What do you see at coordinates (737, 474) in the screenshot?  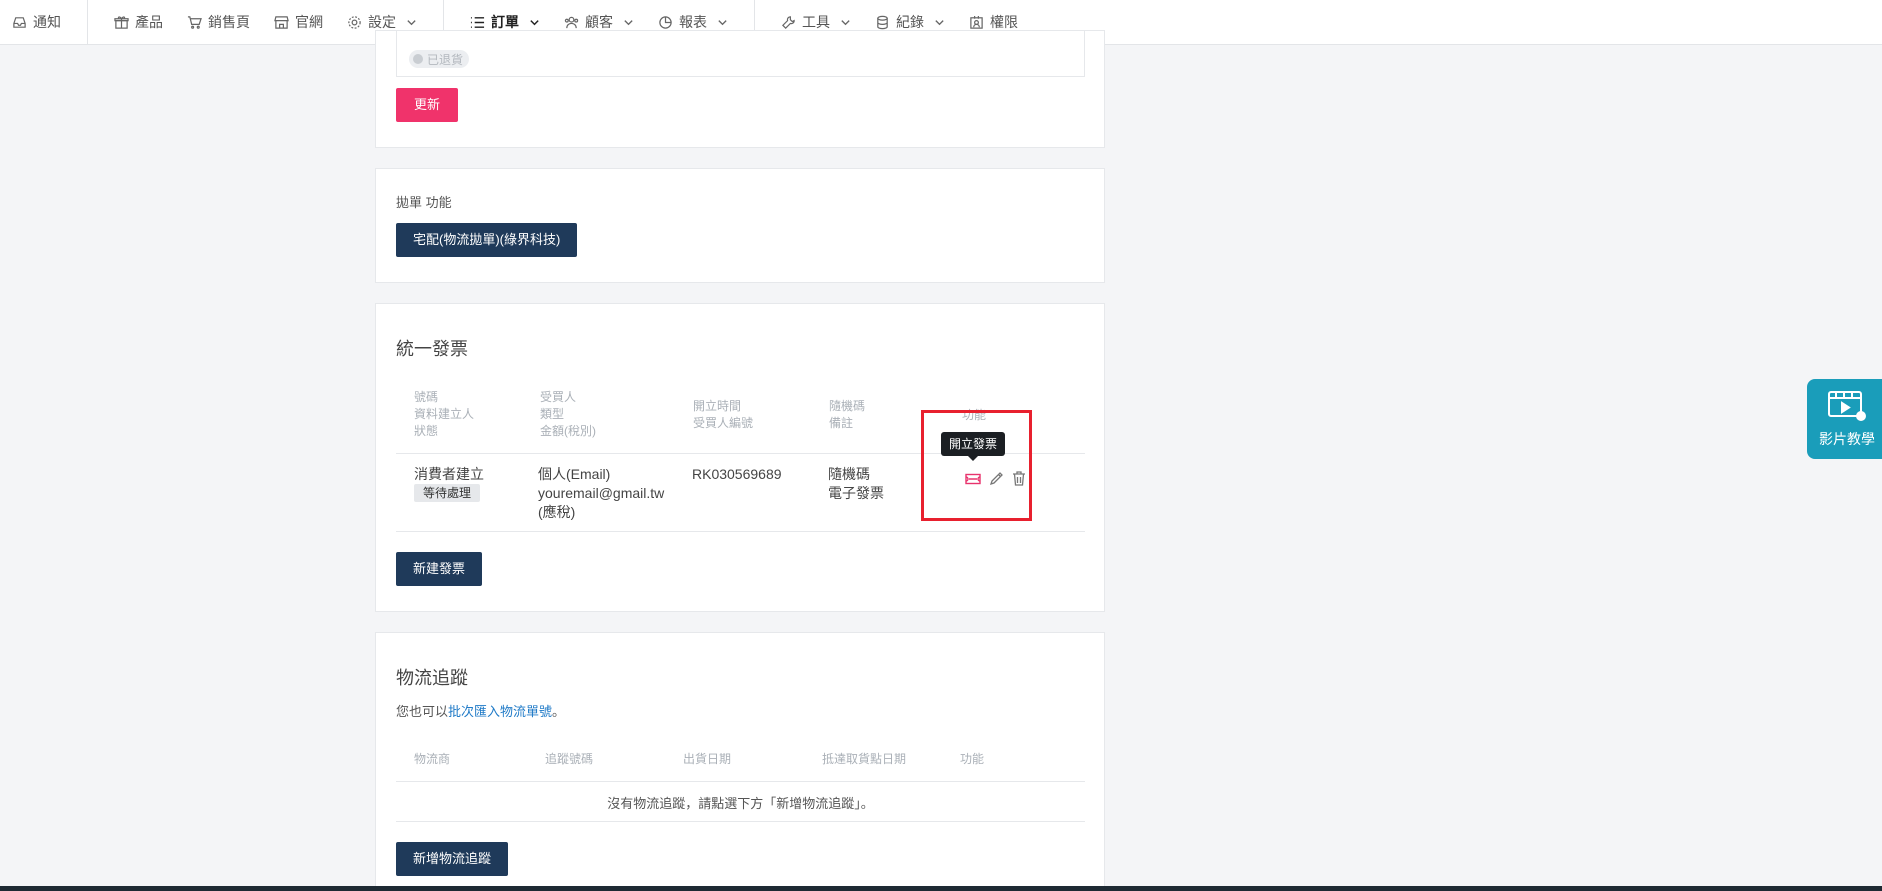 I see `row-buyer-no: RK030569689` at bounding box center [737, 474].